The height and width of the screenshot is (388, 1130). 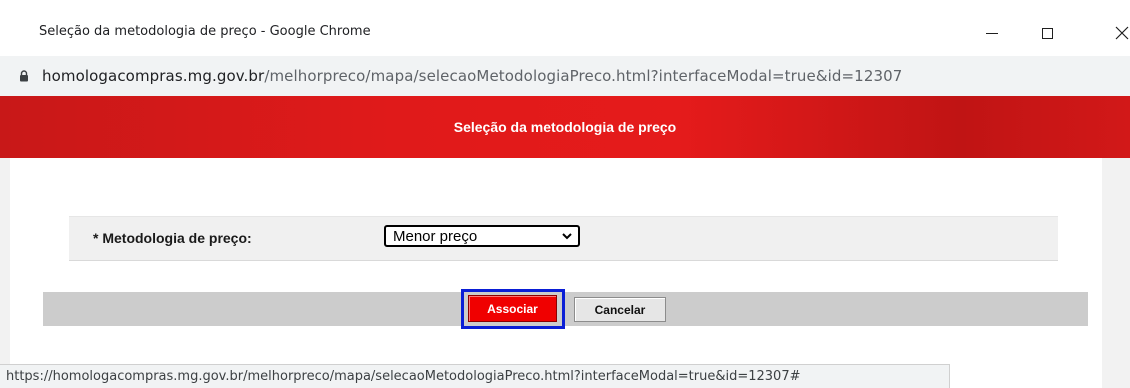 I want to click on methodology-select-value: Menor preço, so click(x=435, y=236).